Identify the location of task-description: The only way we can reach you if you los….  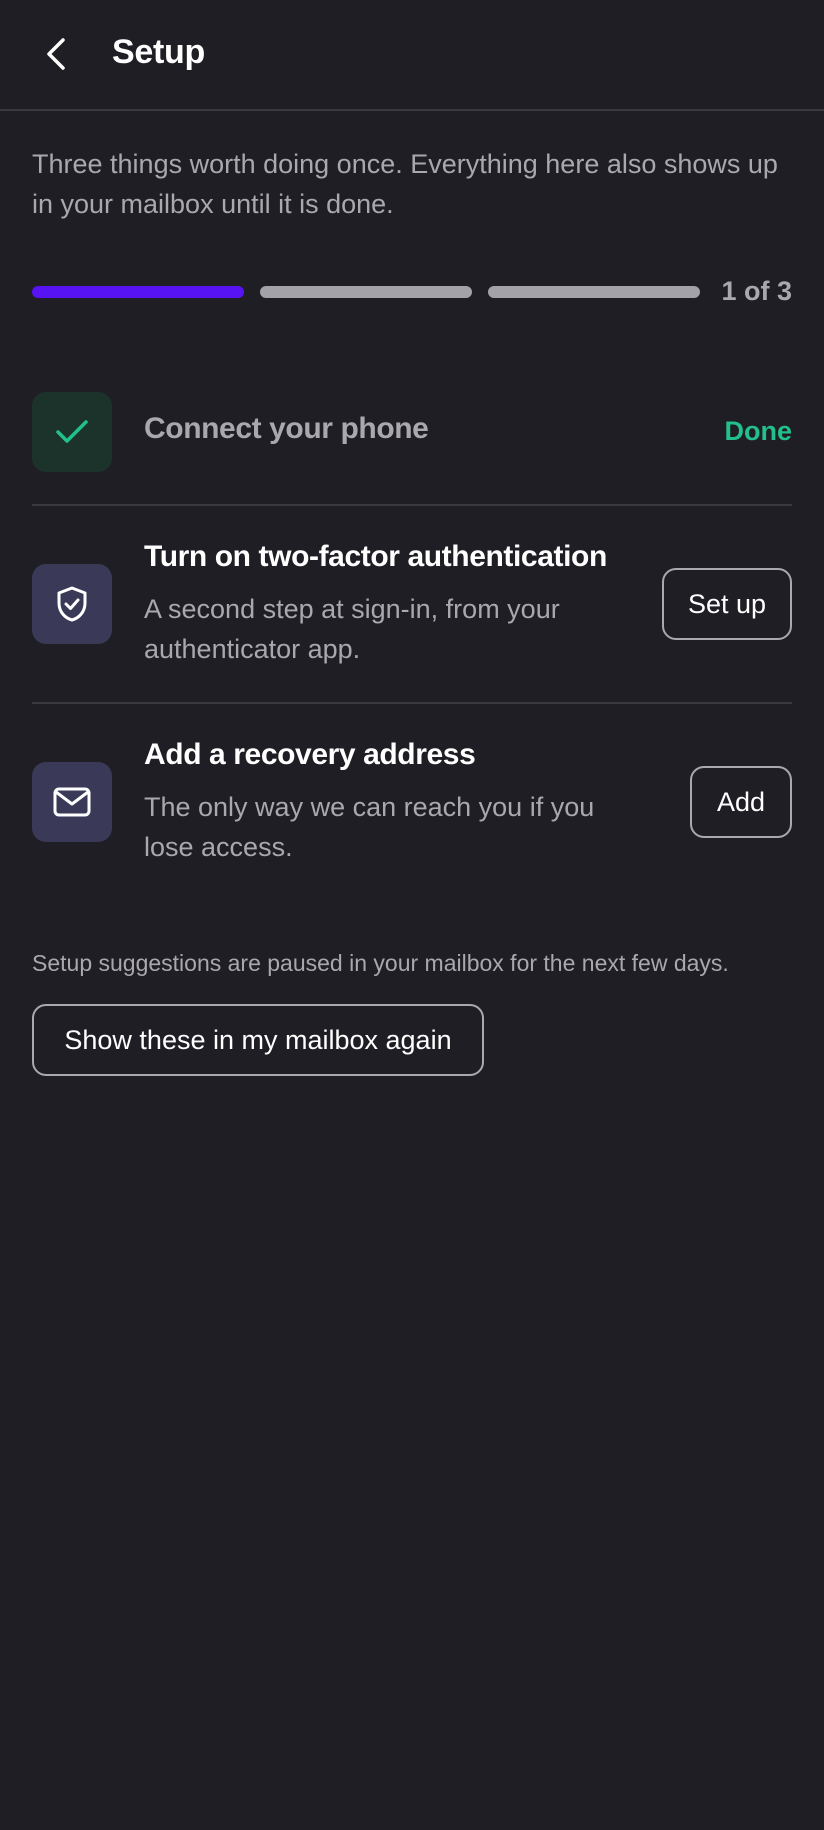
(369, 827).